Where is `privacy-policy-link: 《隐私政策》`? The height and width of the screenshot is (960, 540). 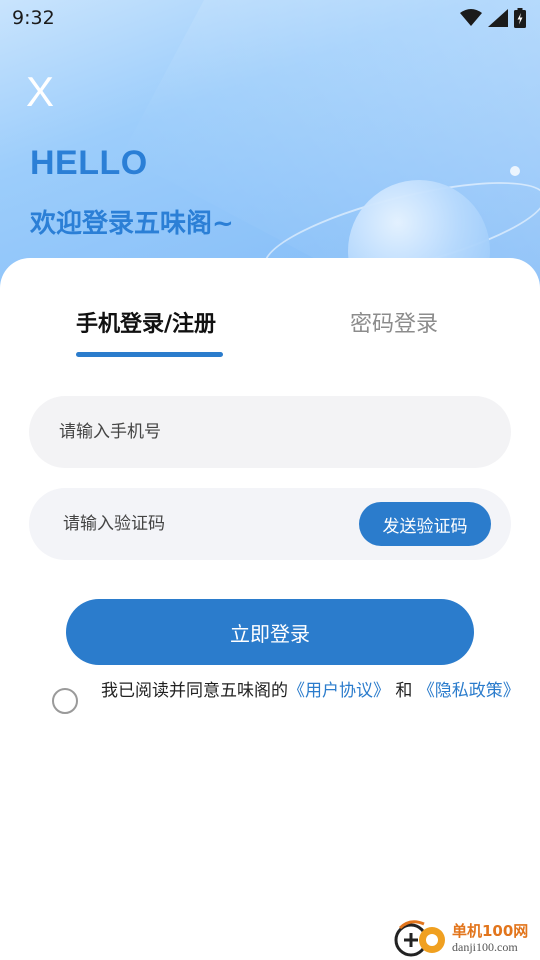 privacy-policy-link: 《隐私政策》 is located at coordinates (469, 691).